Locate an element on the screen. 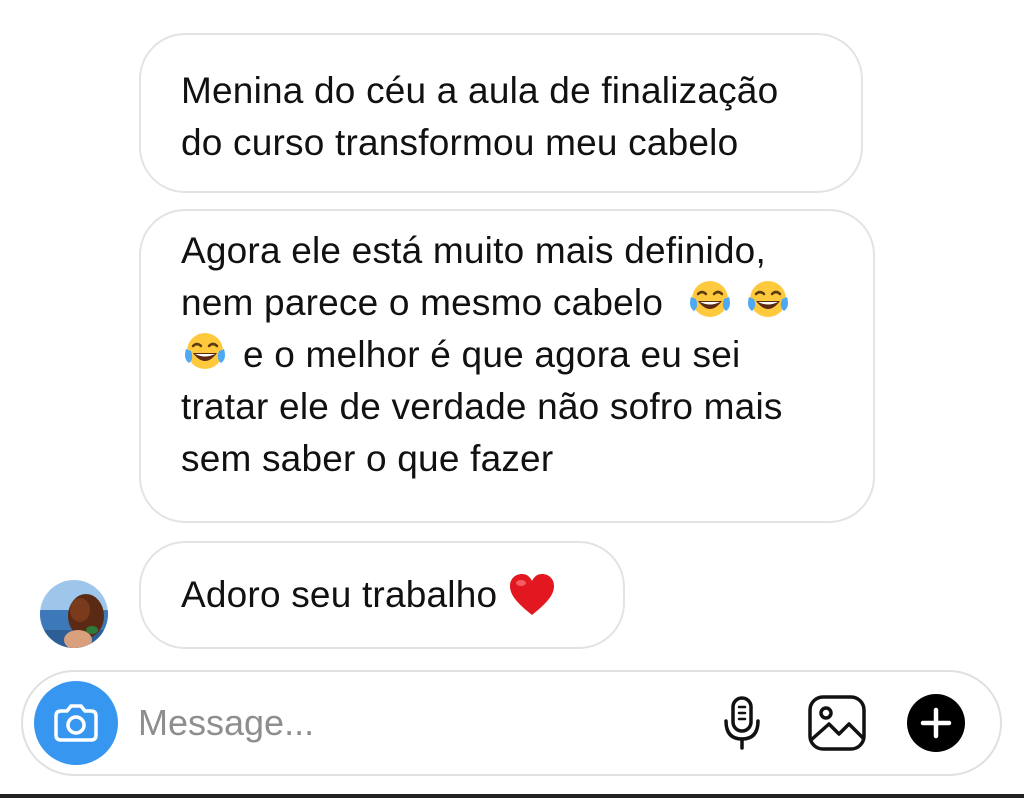  red-heart-emoji-icon is located at coordinates (532, 594).